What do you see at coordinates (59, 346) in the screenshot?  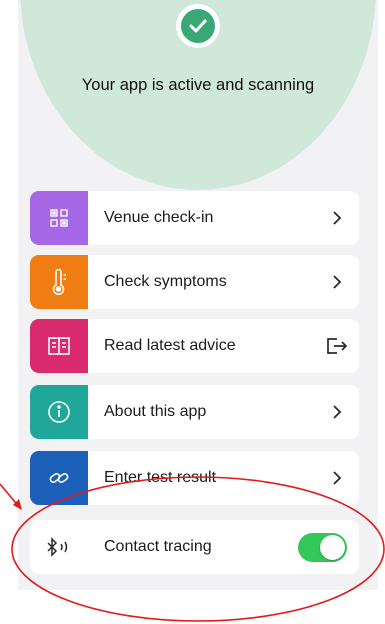 I see `book-icon` at bounding box center [59, 346].